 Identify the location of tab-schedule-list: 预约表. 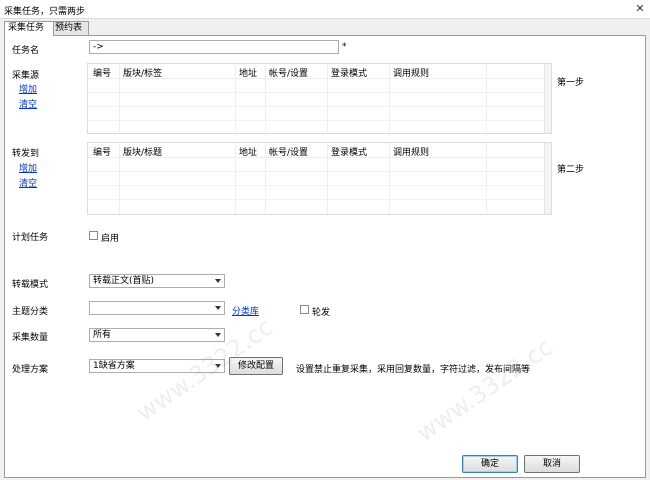
(70, 28).